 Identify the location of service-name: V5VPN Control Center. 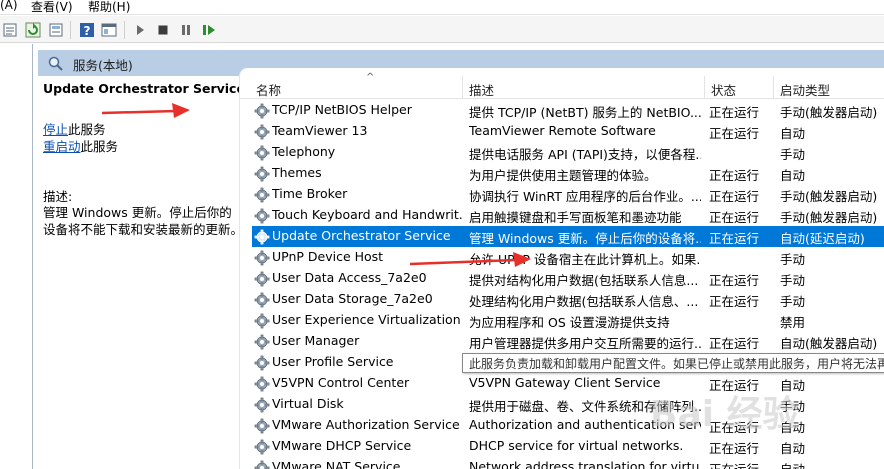
(341, 382).